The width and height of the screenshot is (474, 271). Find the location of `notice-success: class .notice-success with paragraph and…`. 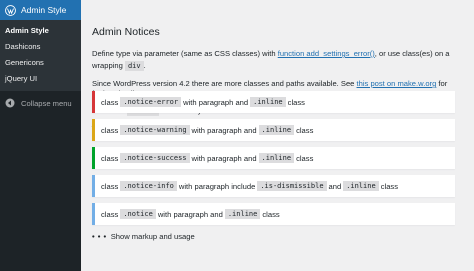

notice-success: class .notice-success with paragraph and… is located at coordinates (273, 158).